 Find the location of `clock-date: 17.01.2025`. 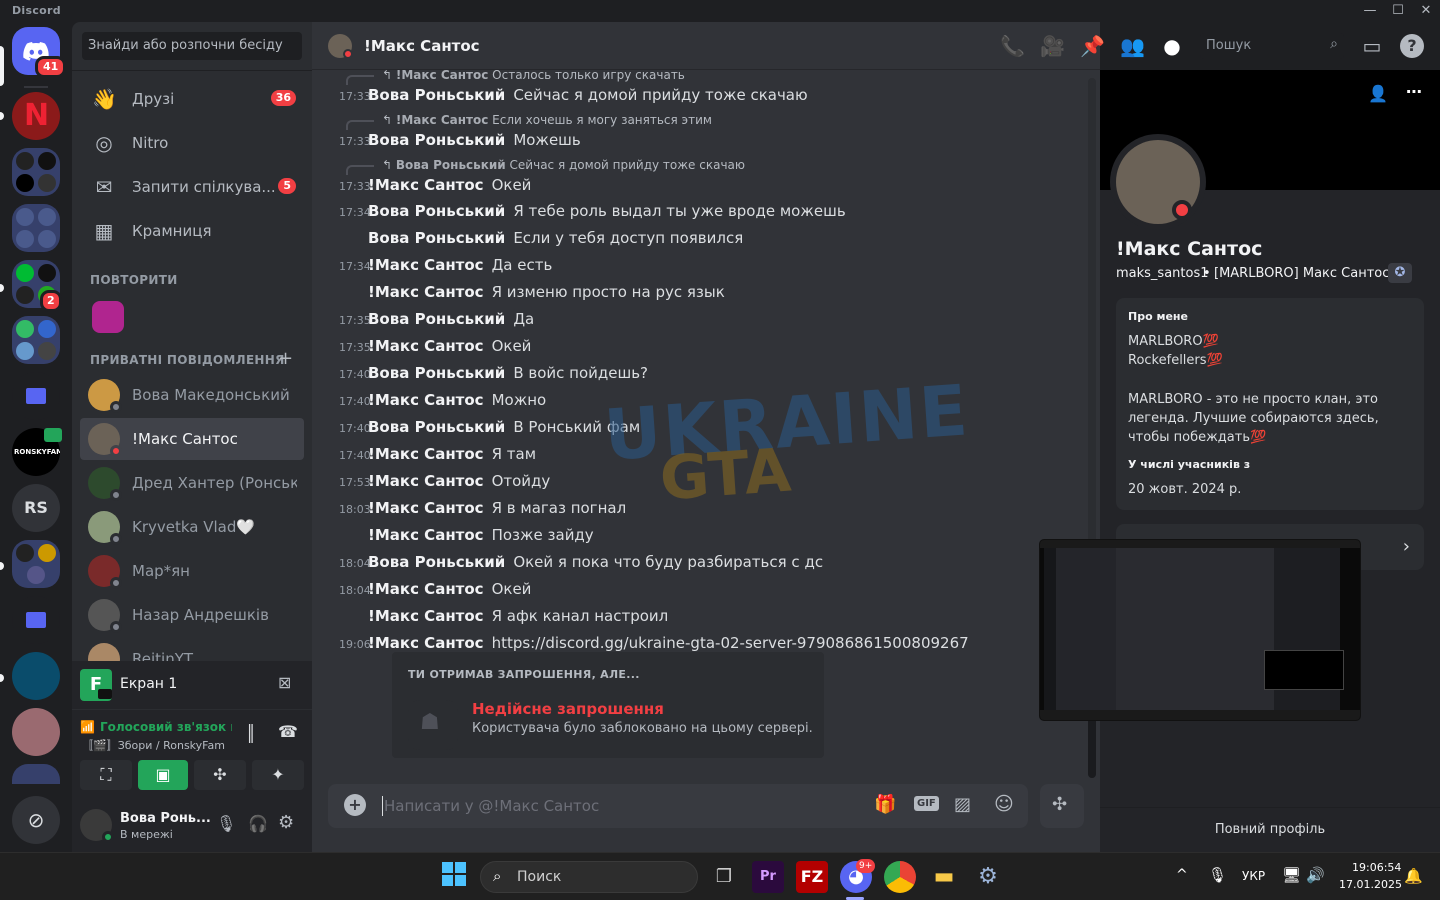

clock-date: 17.01.2025 is located at coordinates (1370, 884).